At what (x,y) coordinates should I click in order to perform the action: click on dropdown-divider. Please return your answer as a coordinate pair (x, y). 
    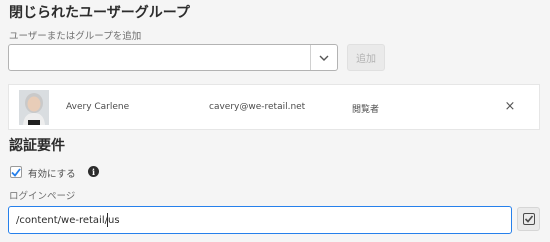
    Looking at the image, I should click on (310, 57).